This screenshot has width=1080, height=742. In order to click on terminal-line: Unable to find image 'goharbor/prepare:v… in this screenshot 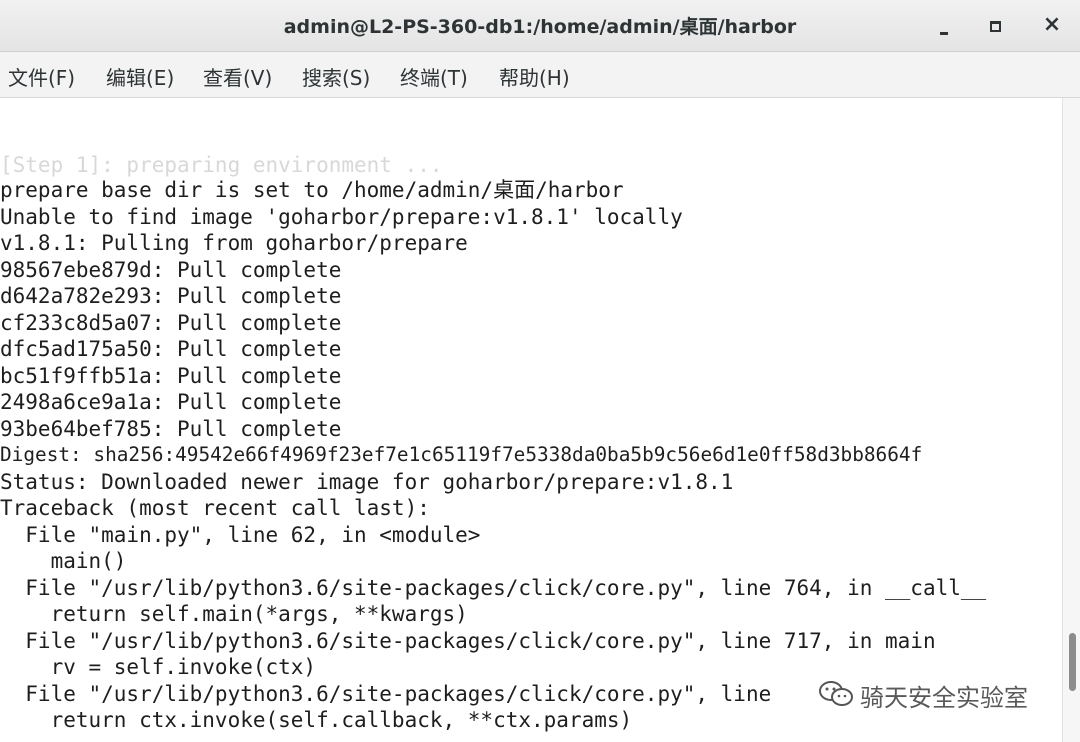, I will do `click(341, 217)`.